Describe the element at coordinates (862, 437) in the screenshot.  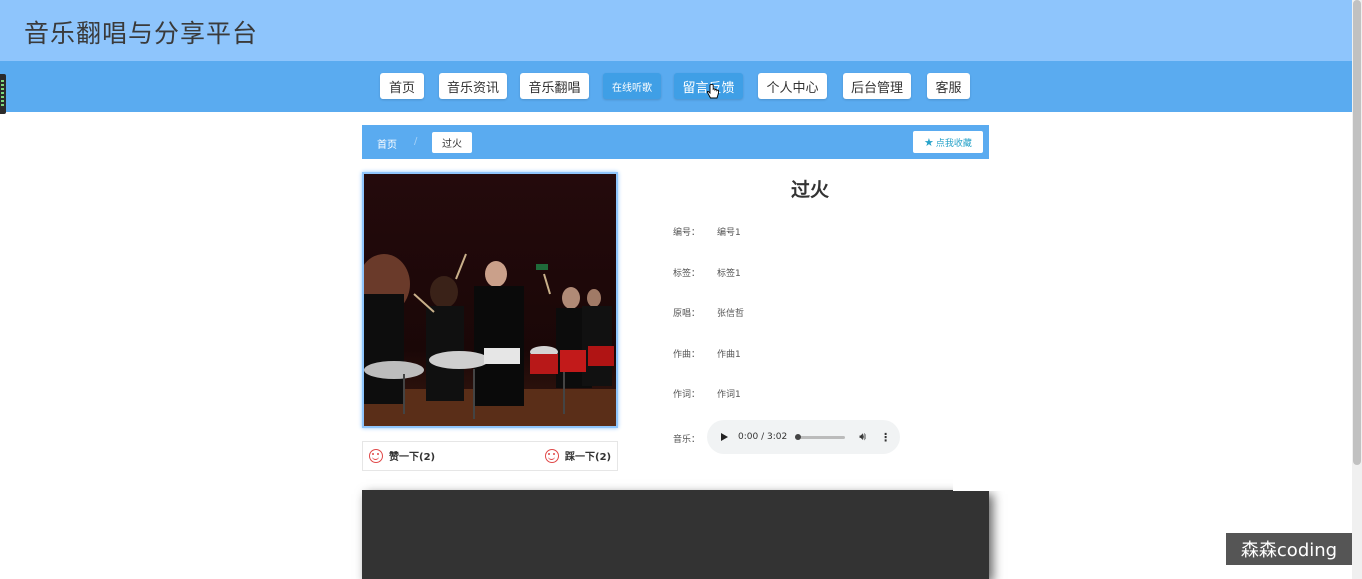
I see `volume-icon: 🔊︎` at that location.